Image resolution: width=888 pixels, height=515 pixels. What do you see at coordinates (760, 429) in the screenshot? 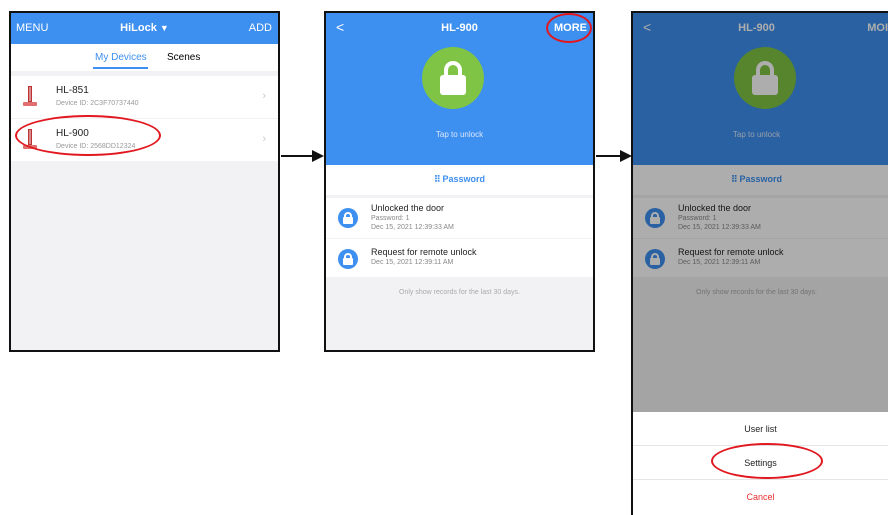
I see `user-list-option: User list` at bounding box center [760, 429].